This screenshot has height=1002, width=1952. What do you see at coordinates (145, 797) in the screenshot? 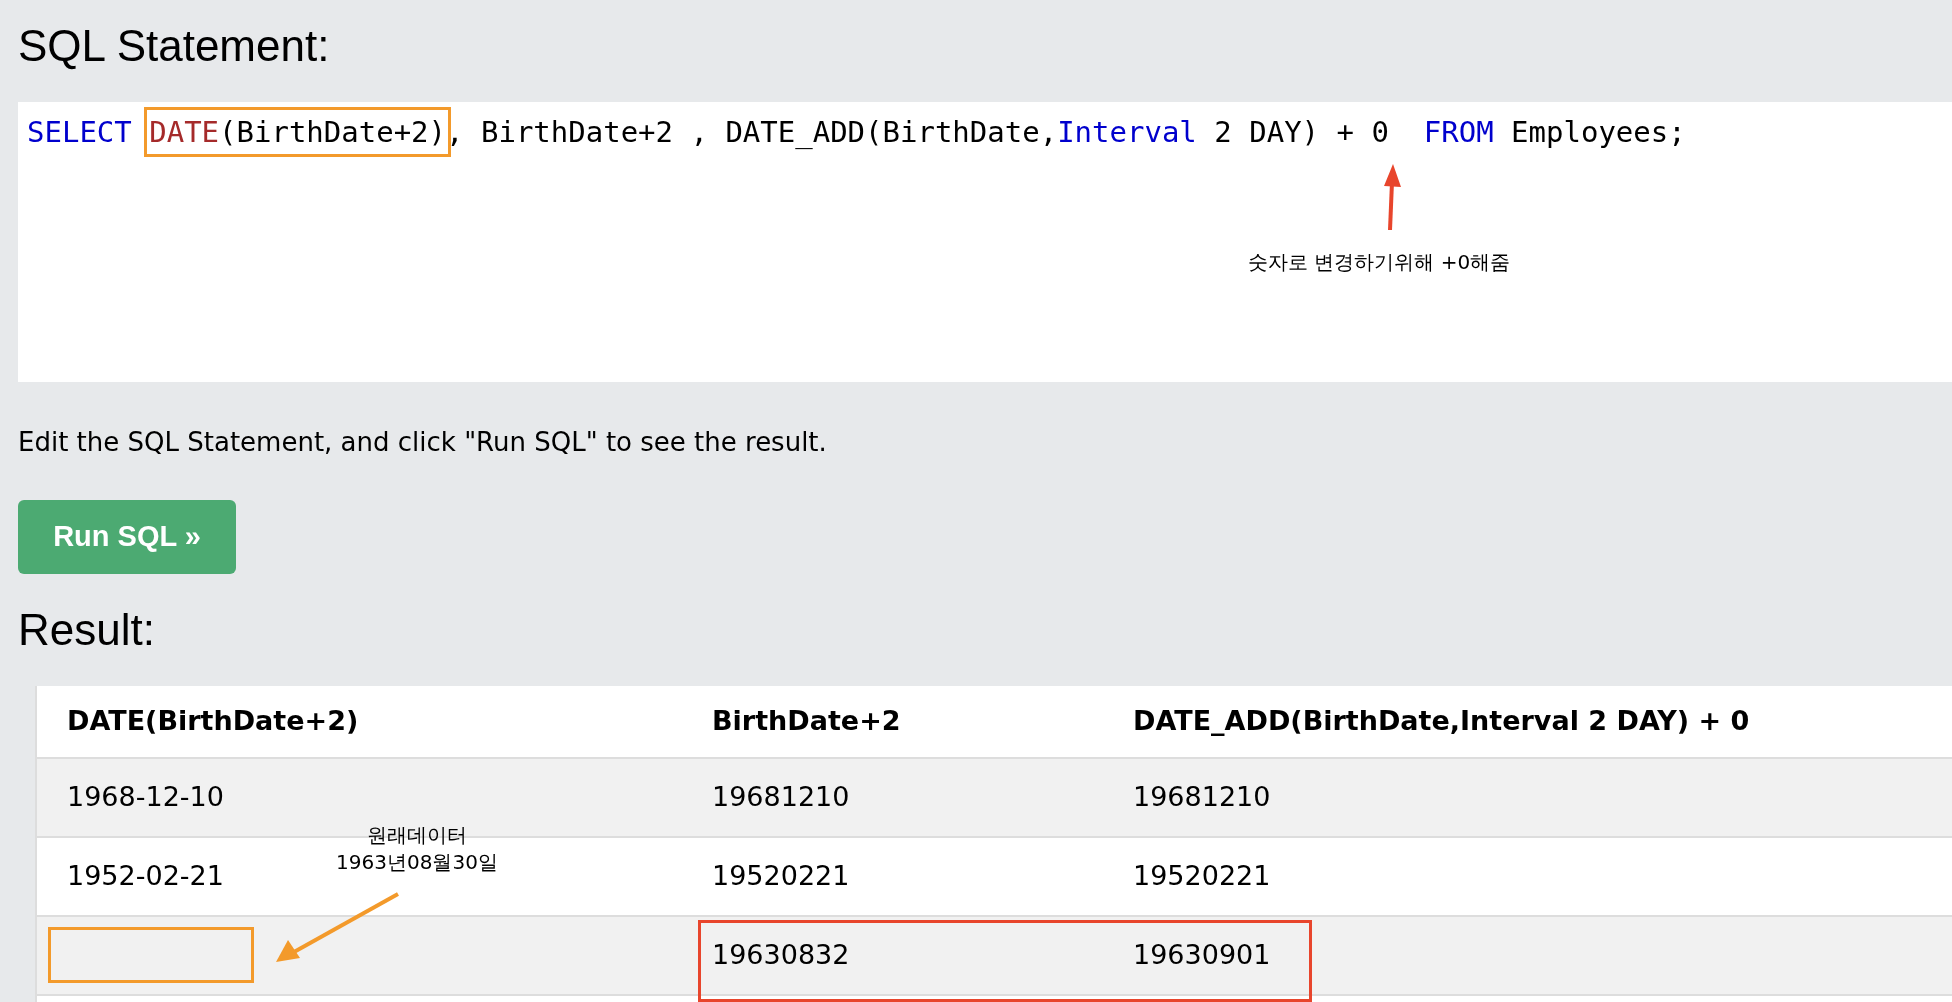
I see `table-cell: 1968-12-10` at bounding box center [145, 797].